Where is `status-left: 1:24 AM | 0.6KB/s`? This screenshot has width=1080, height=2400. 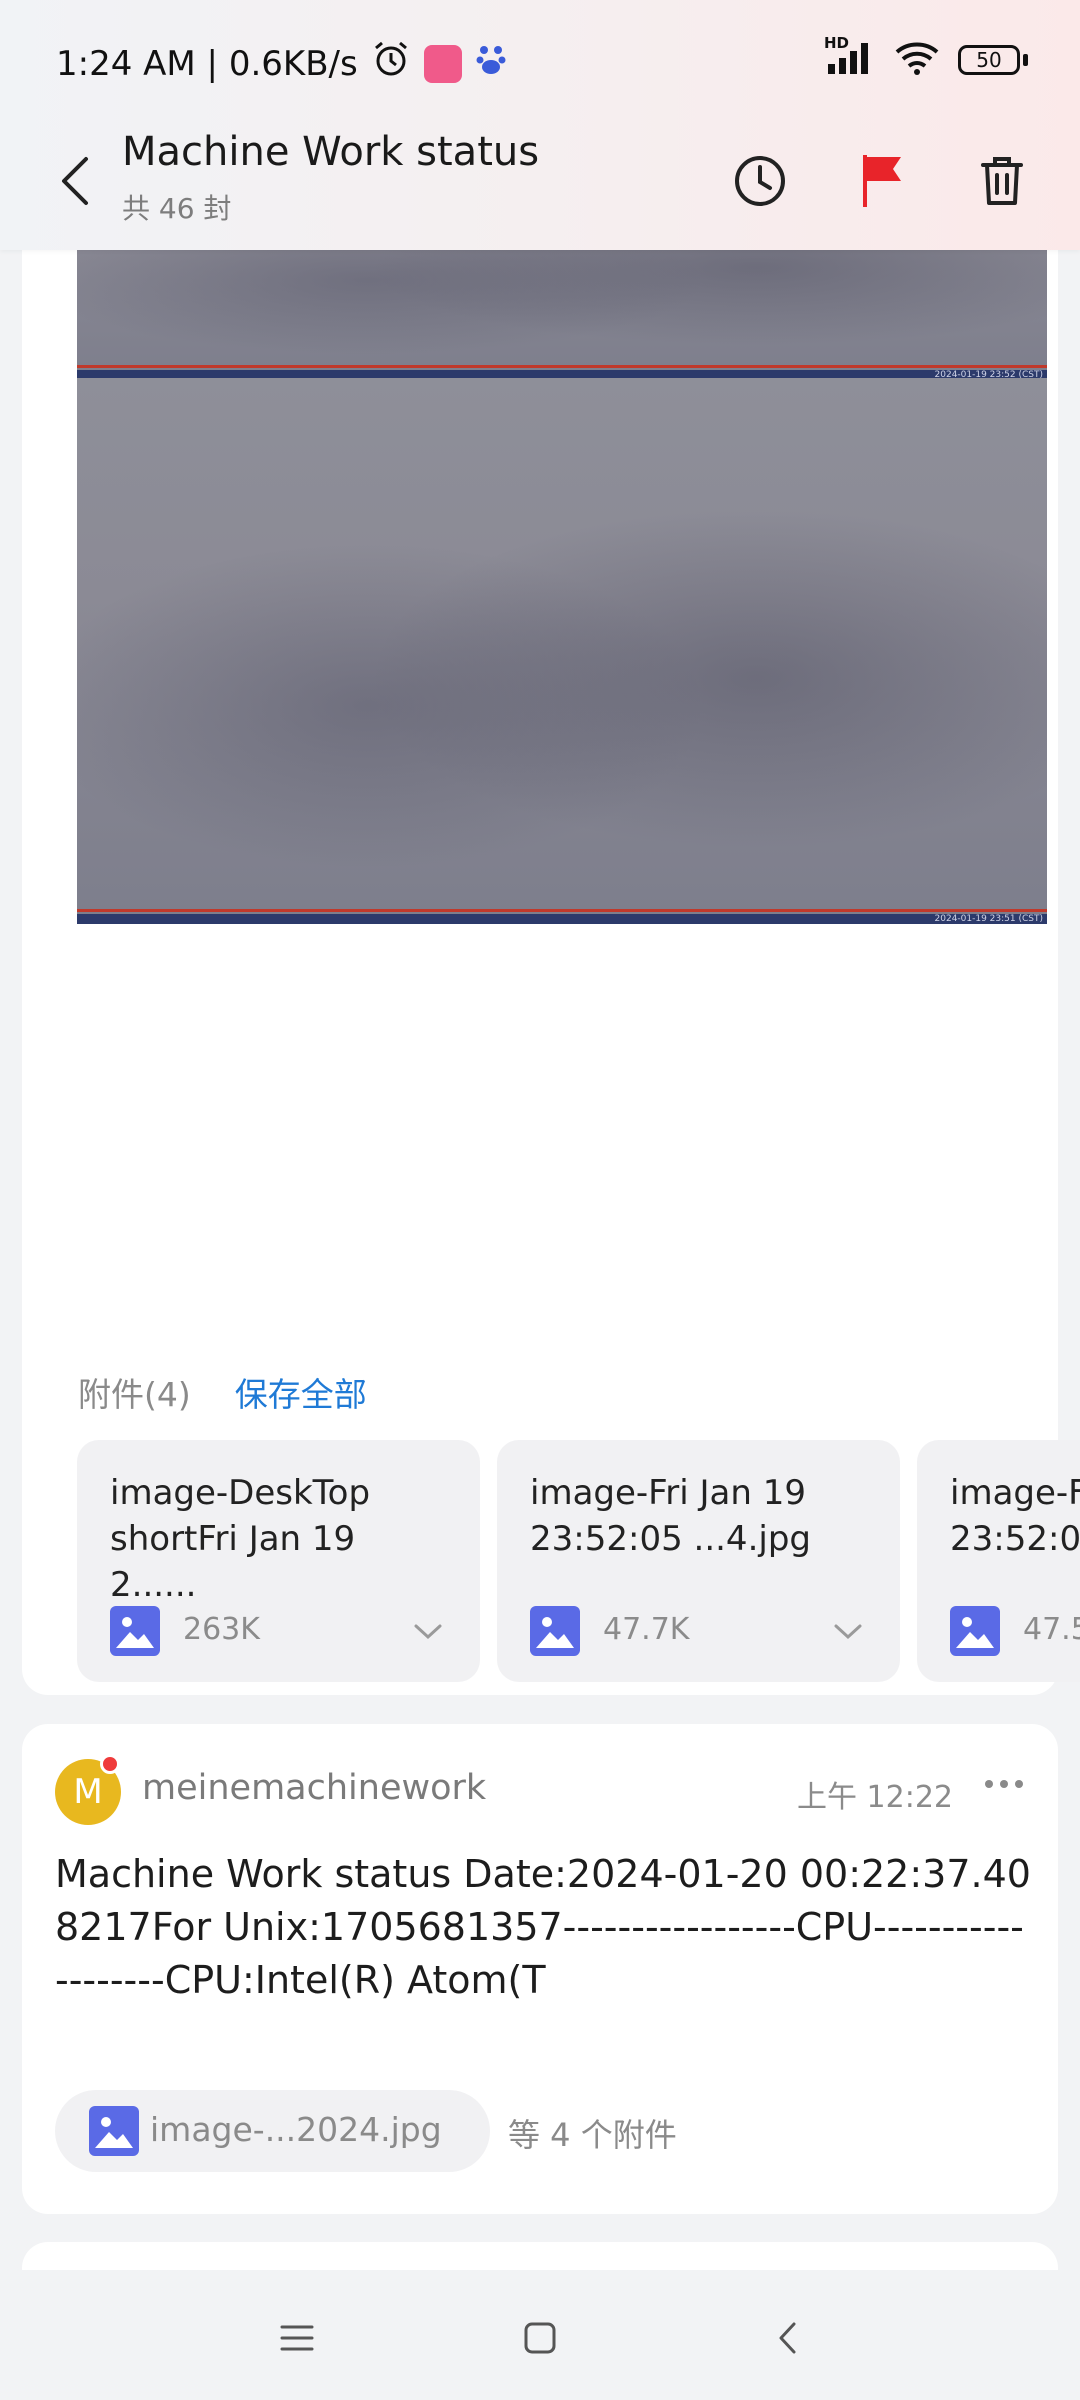 status-left: 1:24 AM | 0.6KB/s is located at coordinates (281, 63).